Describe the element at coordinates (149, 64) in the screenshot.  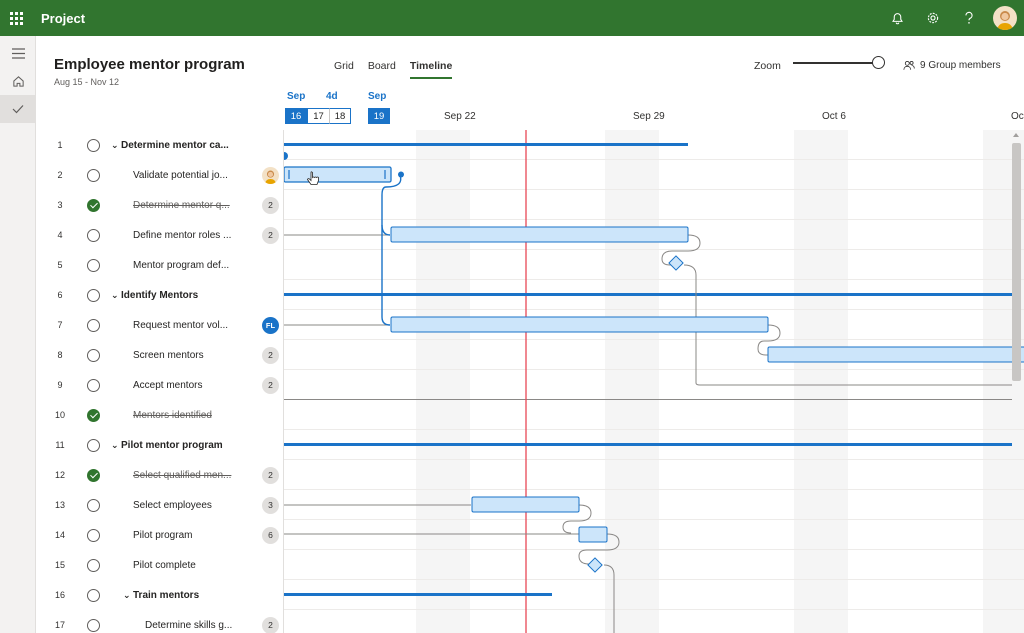
I see `plan-title: Employee mentor program` at that location.